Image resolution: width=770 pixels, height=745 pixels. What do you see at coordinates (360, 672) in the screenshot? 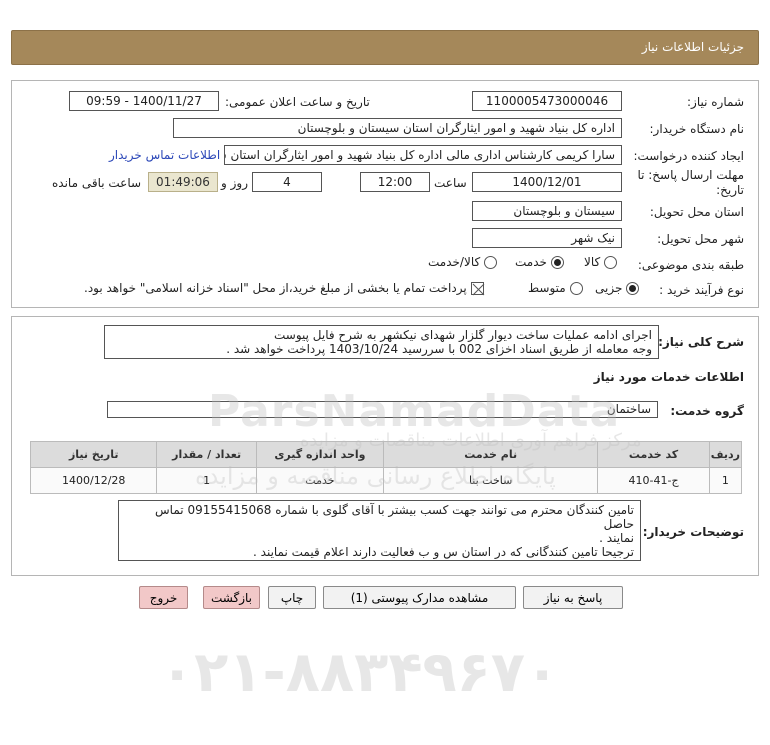
I see `watermark-phone: ۰۲۱-۸۸۳۴۹۶۷۰` at bounding box center [360, 672].